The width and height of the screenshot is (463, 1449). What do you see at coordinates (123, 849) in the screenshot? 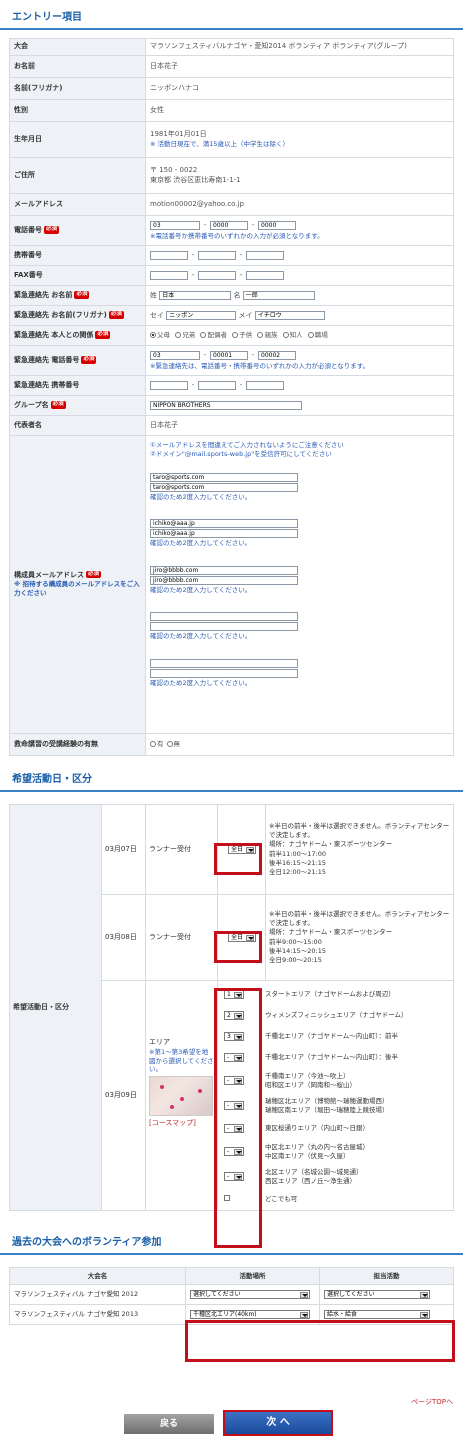
I see `day1-date: 03月07日` at bounding box center [123, 849].